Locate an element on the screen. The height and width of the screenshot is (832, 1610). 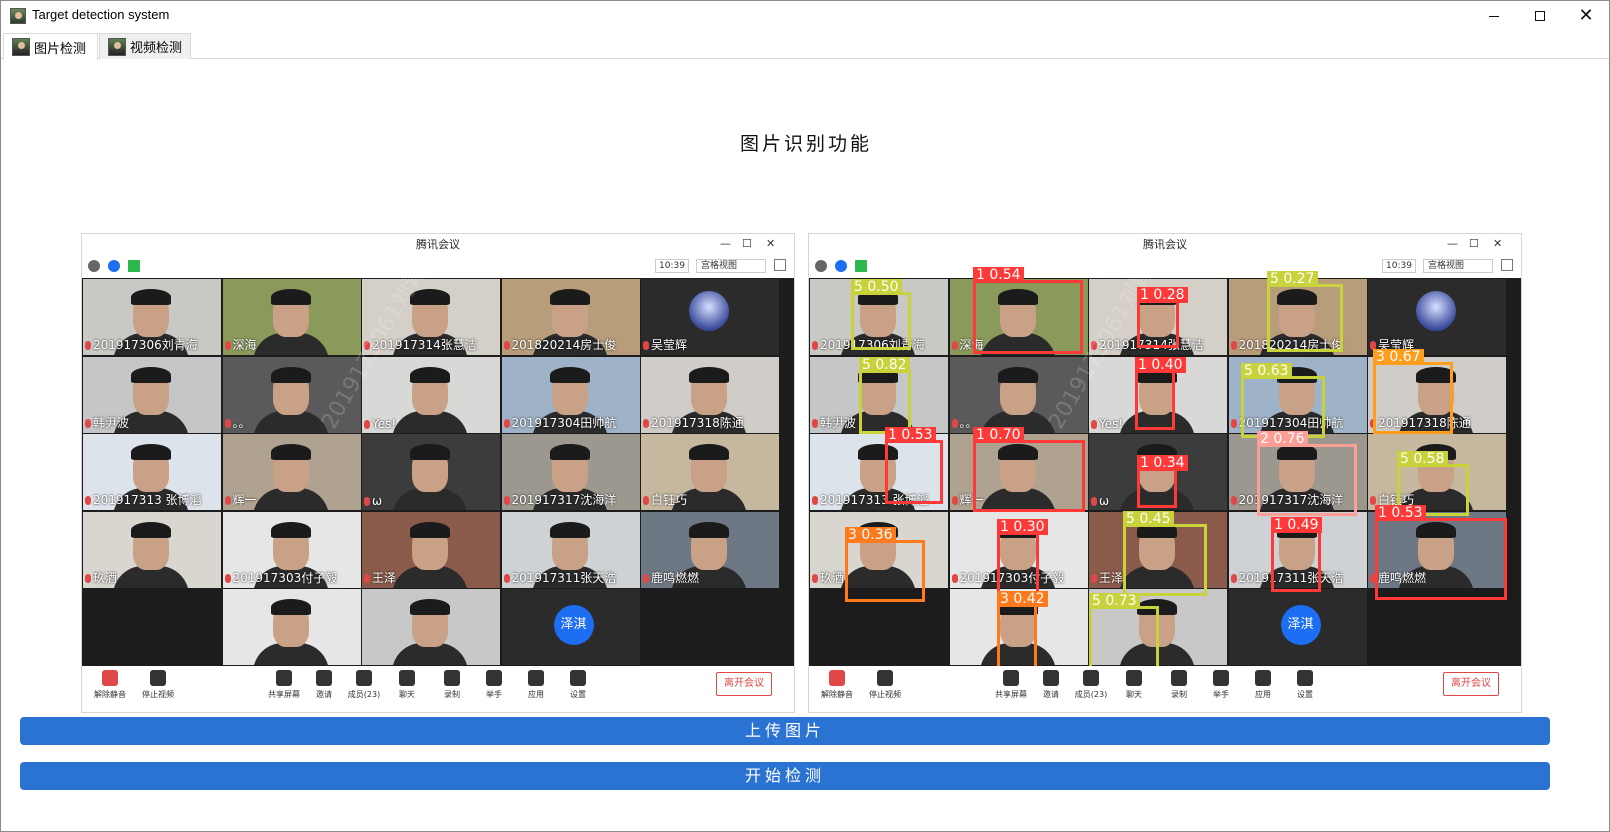
tab-label: 图片检测 is located at coordinates (60, 49).